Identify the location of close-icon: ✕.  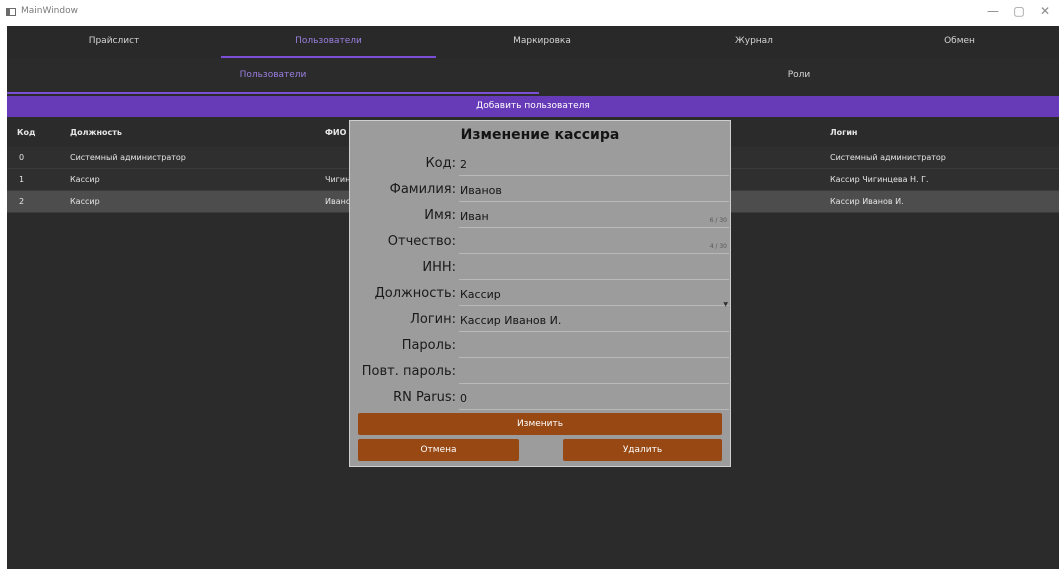
(1045, 11).